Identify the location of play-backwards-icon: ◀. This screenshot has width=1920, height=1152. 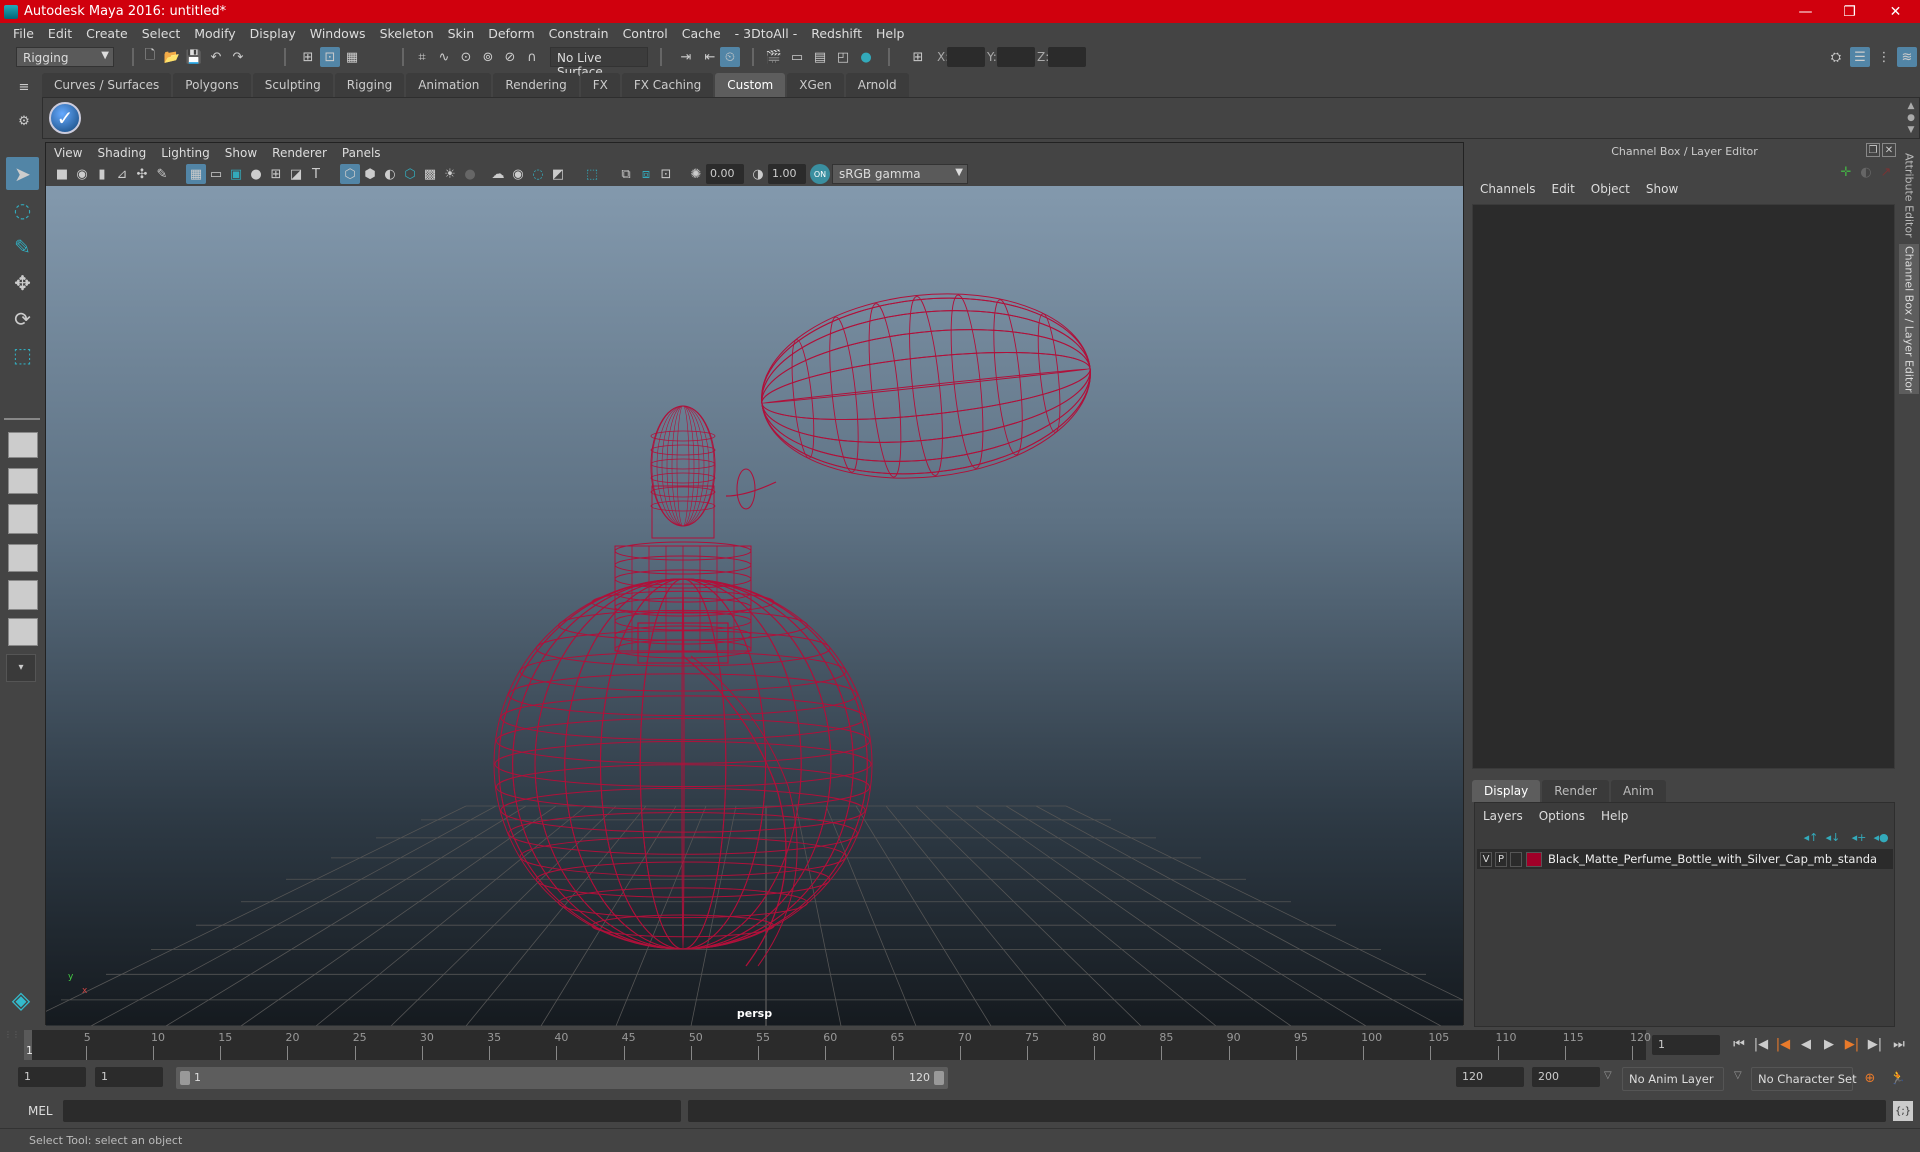
(1806, 1044).